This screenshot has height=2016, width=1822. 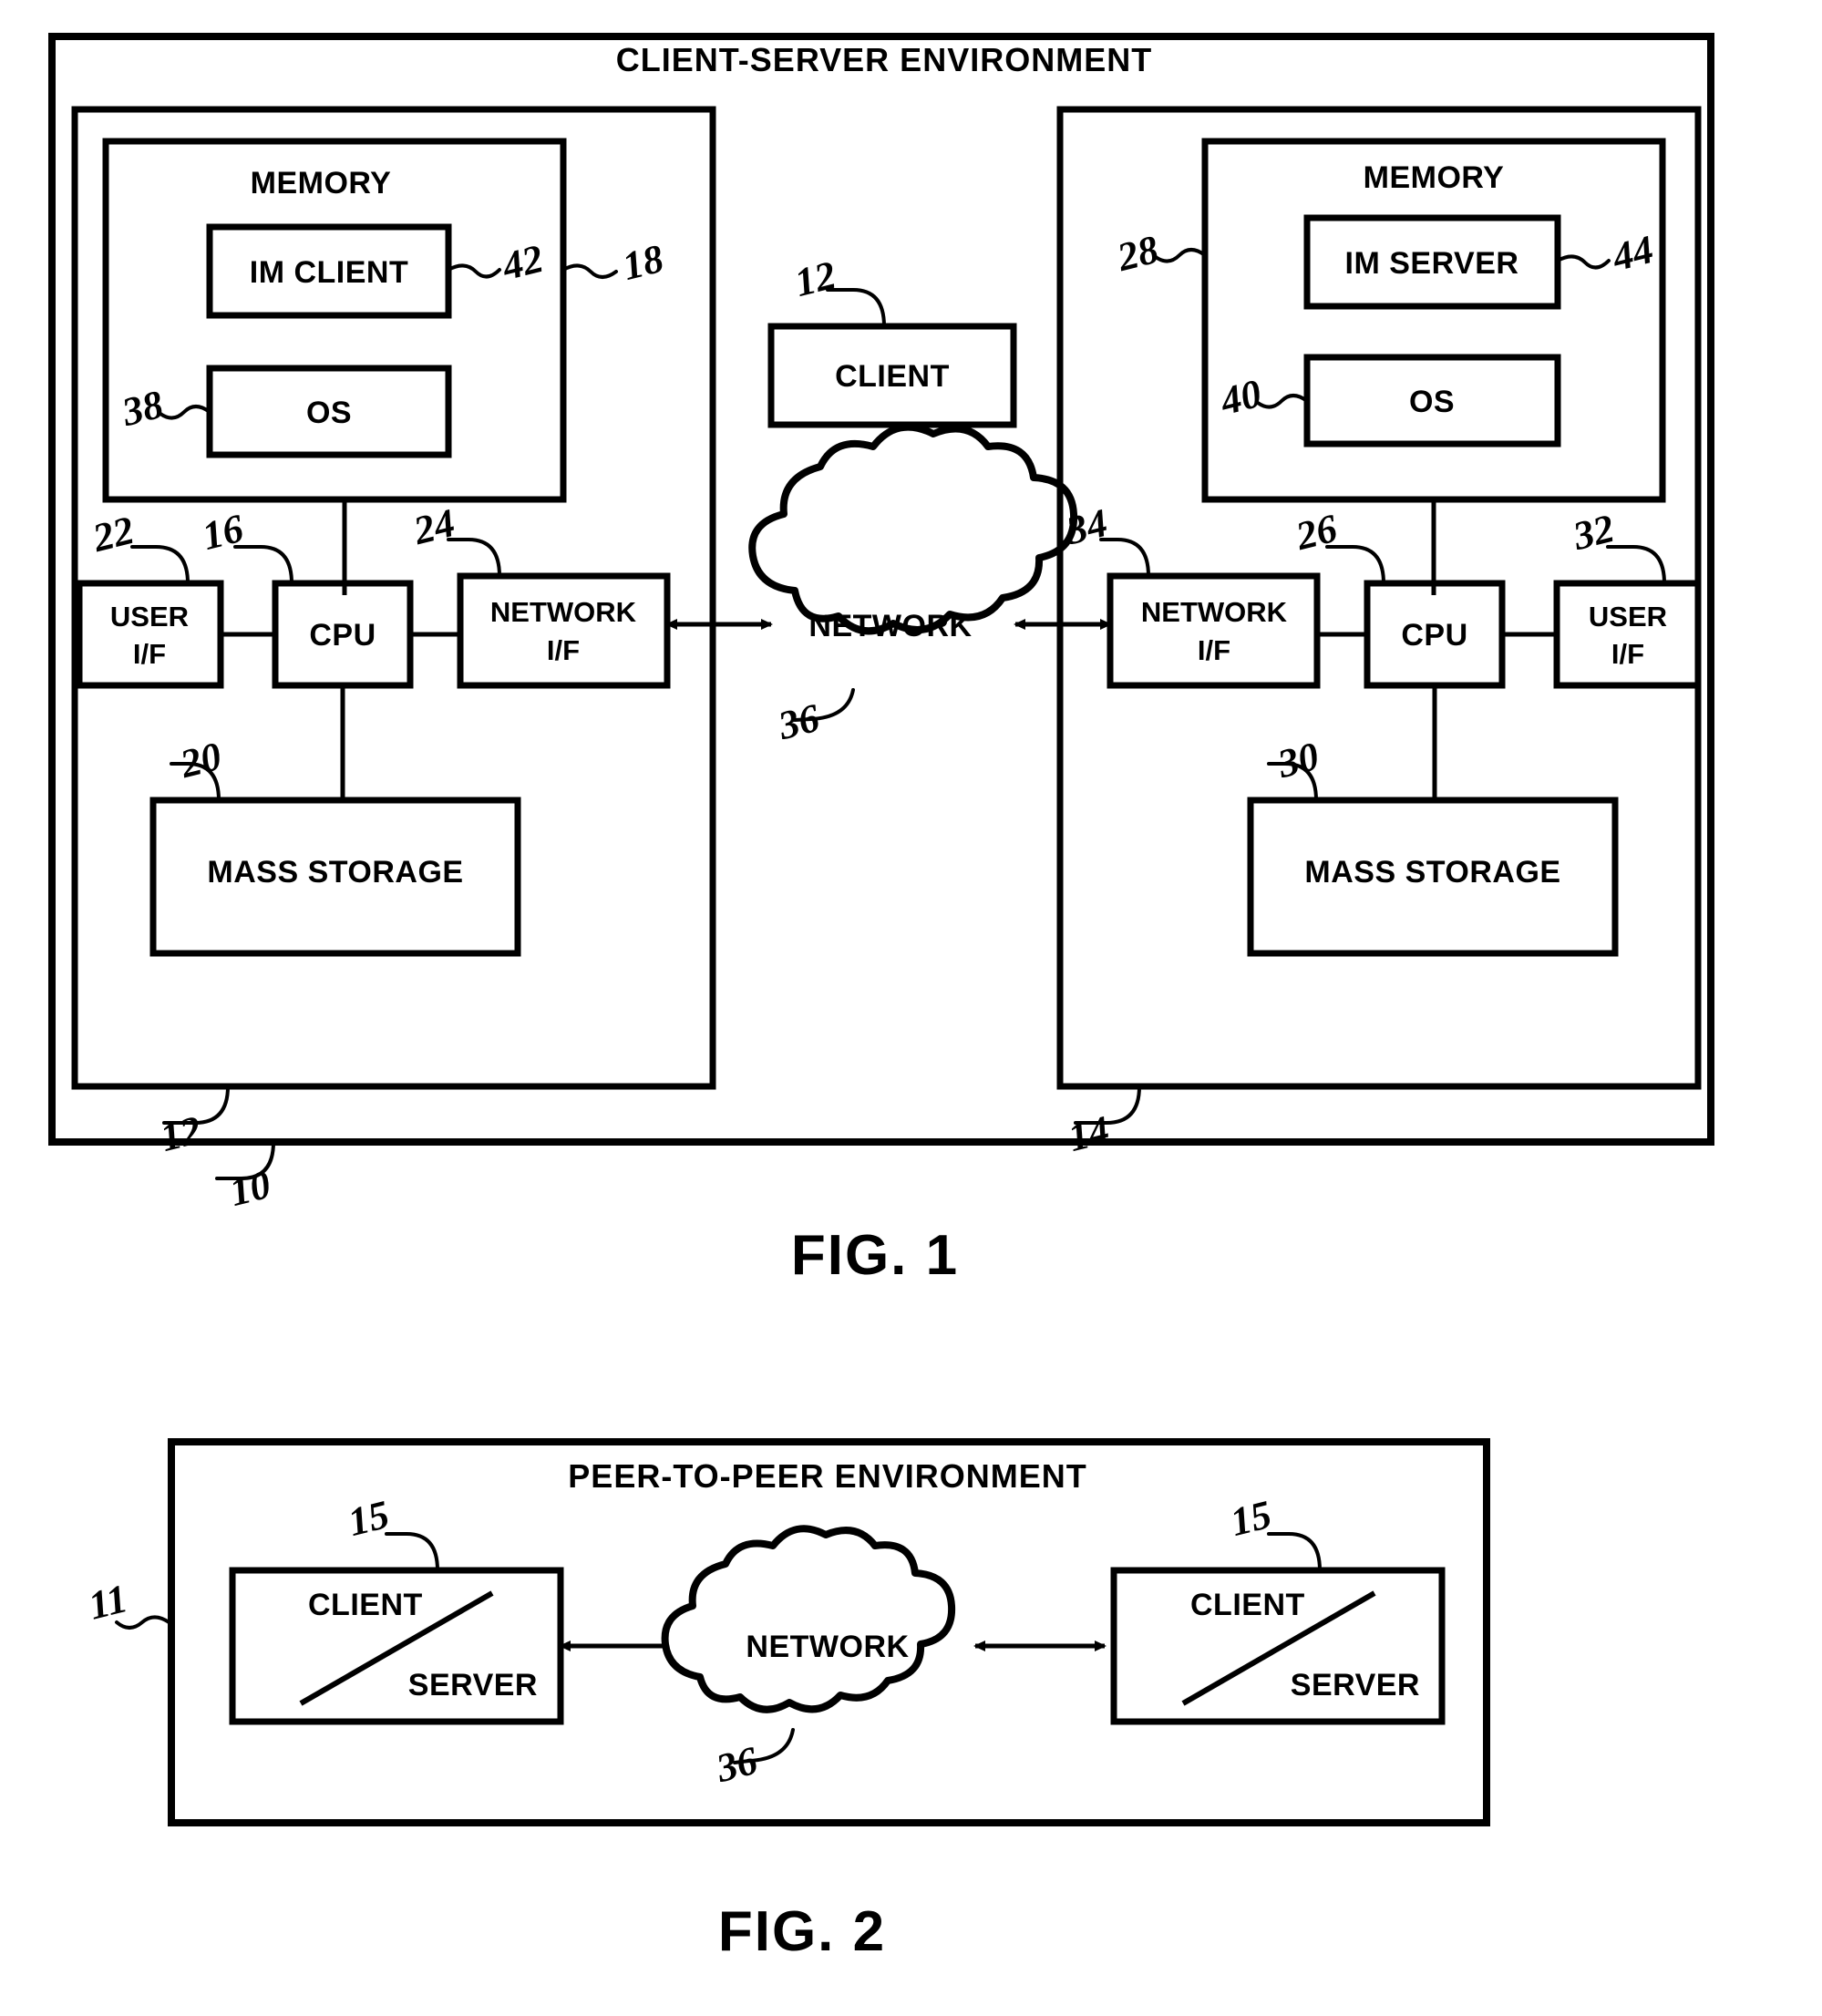 What do you see at coordinates (884, 60) in the screenshot?
I see `fig1-title: CLIENT-SERVER ENVIRONMENT` at bounding box center [884, 60].